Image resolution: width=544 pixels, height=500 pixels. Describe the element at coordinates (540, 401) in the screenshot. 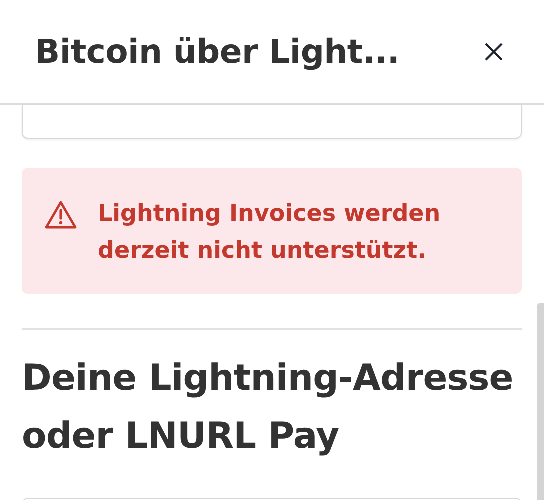

I see `scrollbar` at that location.